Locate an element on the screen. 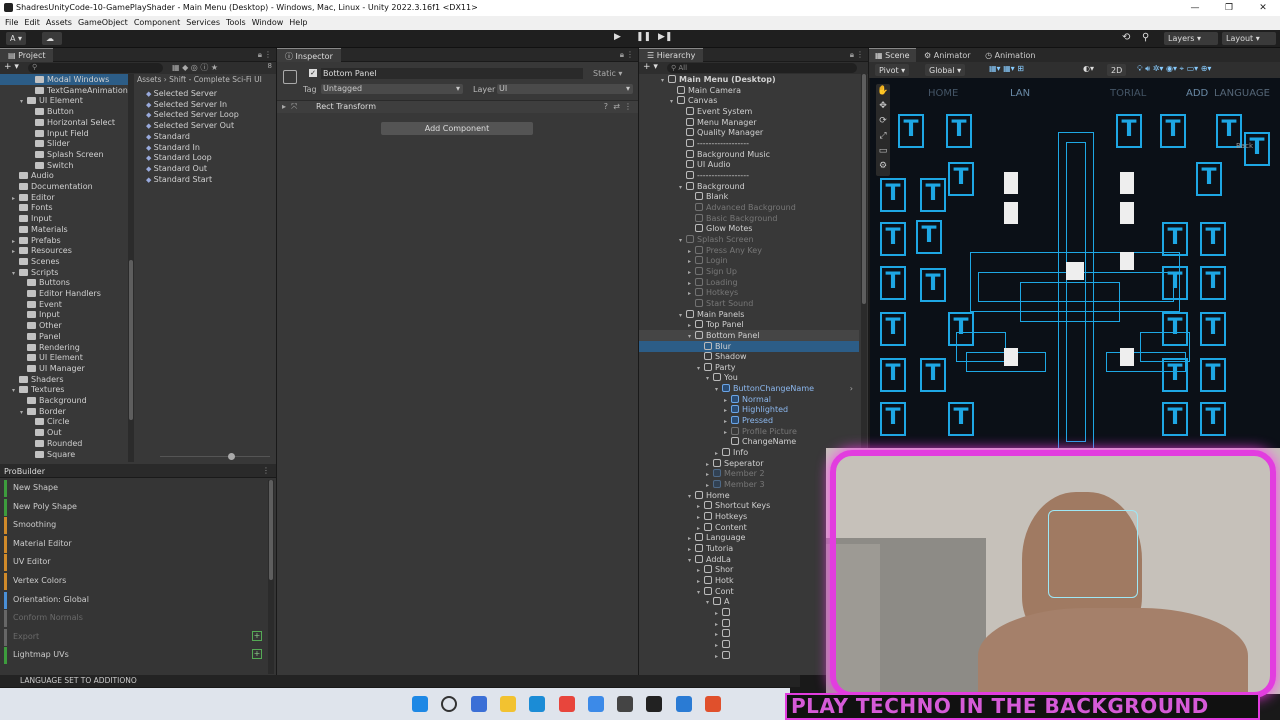  hierarchy-row: ▾ ButtonChangeName › is located at coordinates (749, 388).